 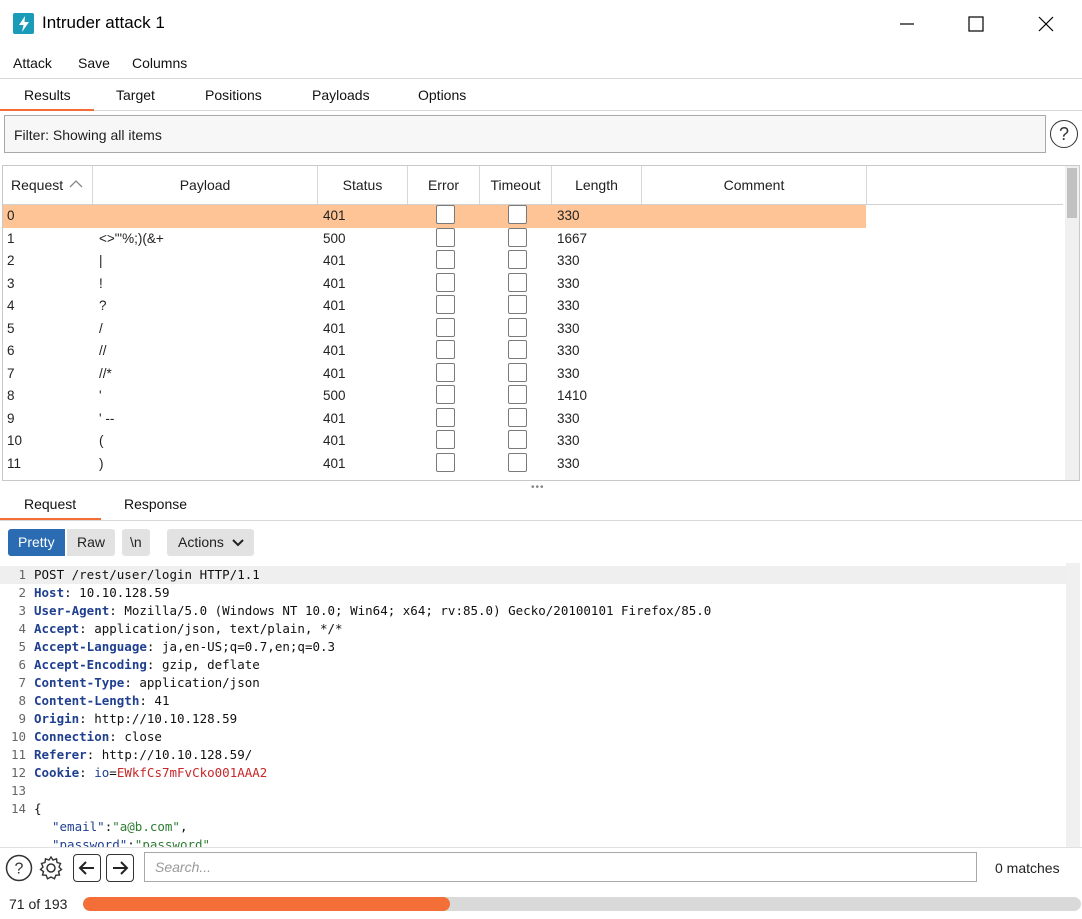 What do you see at coordinates (103, 305) in the screenshot?
I see `cell-payload: ?` at bounding box center [103, 305].